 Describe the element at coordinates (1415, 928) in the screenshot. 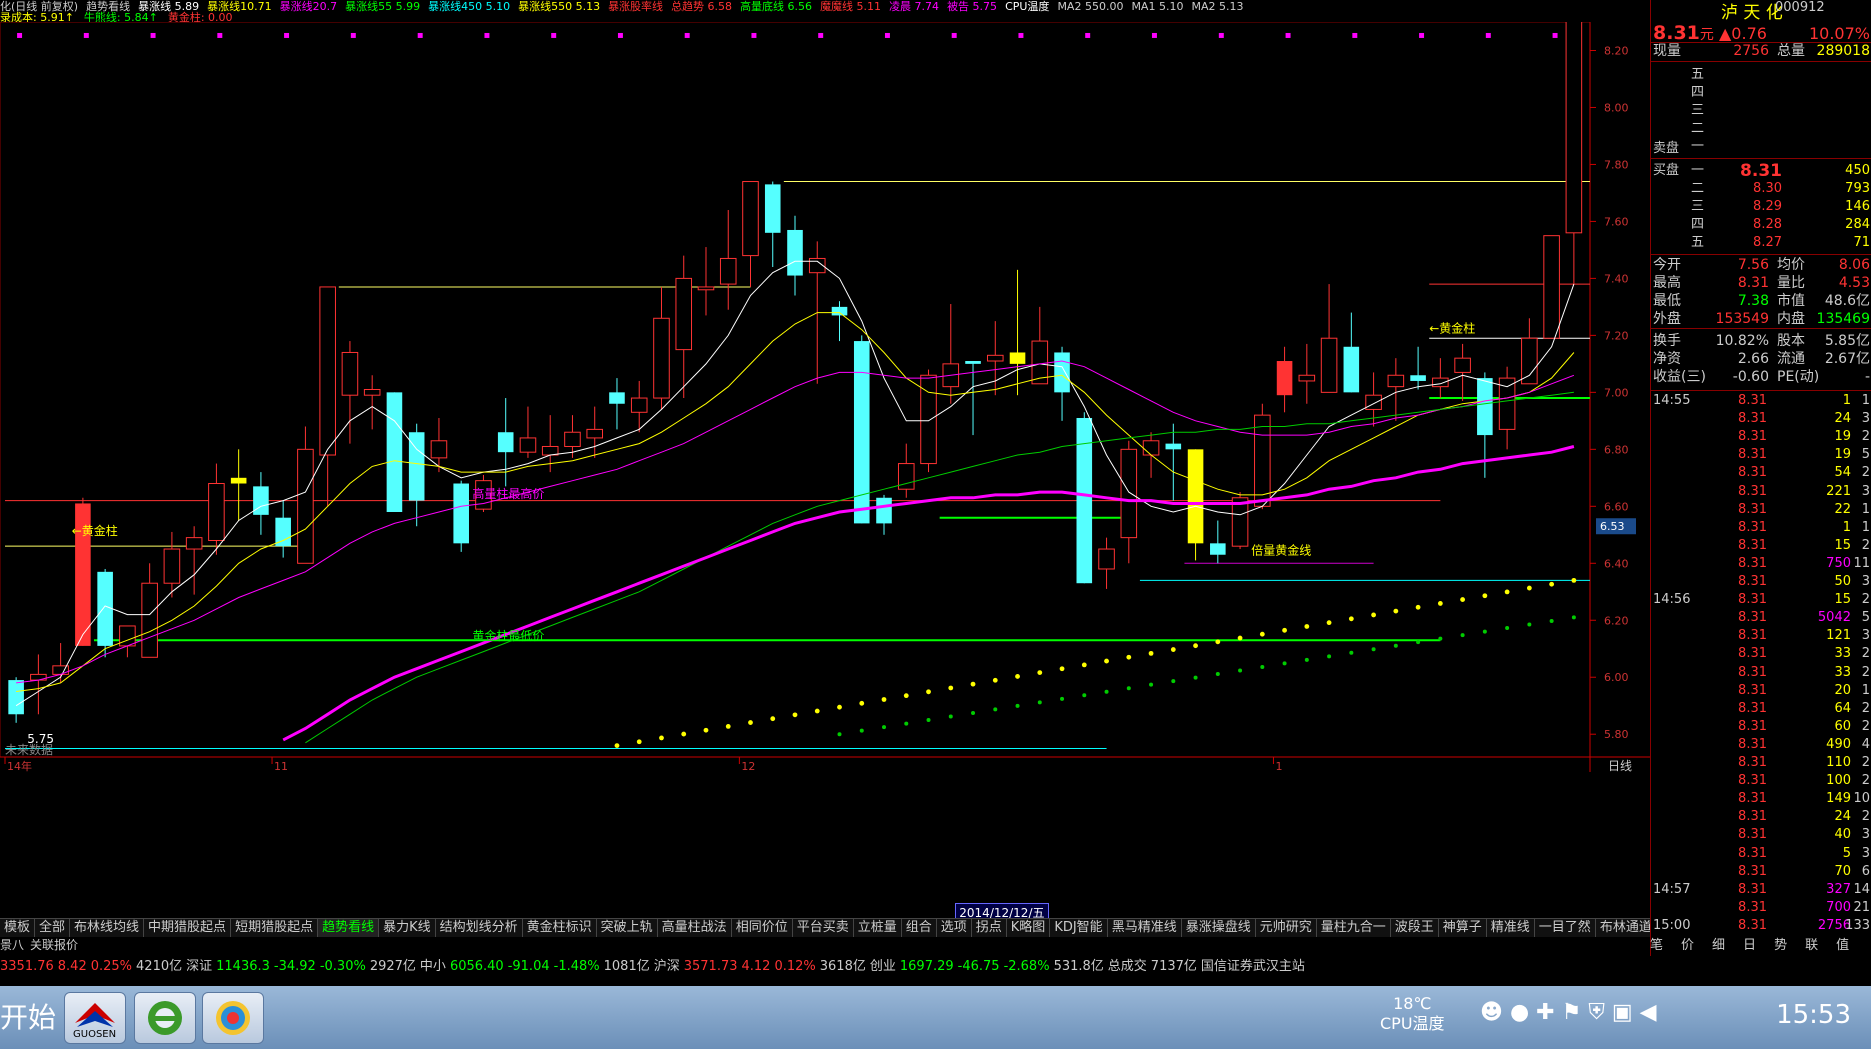

I see `indicator-tab: 波段王` at that location.